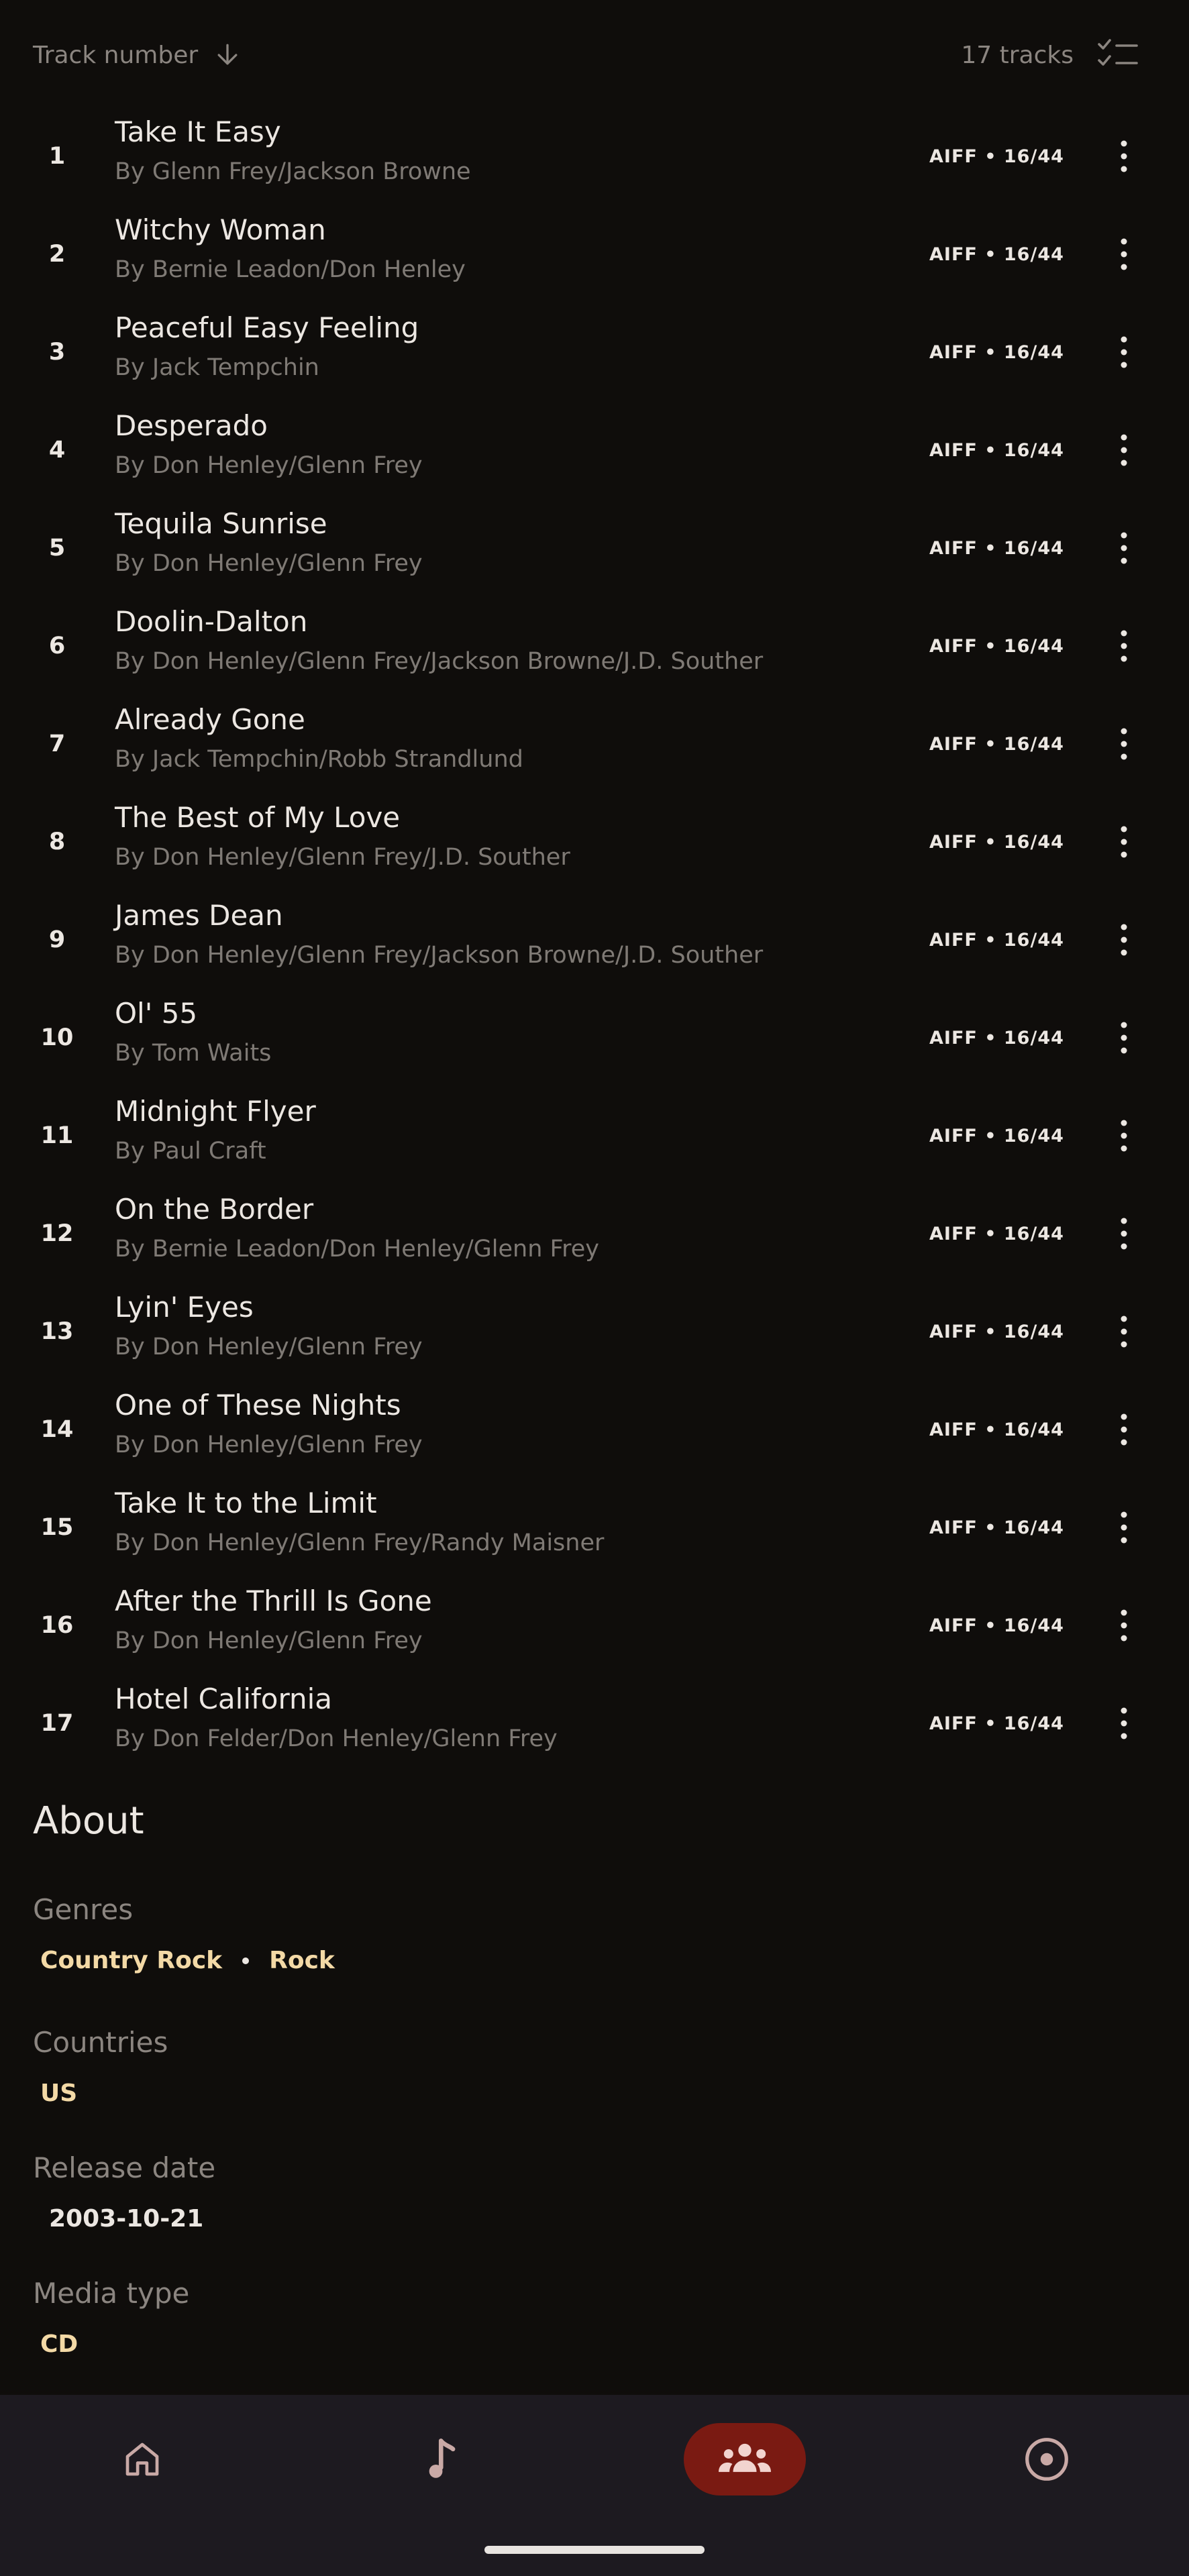 The image size is (1189, 2576). I want to click on track-number: 15, so click(57, 1527).